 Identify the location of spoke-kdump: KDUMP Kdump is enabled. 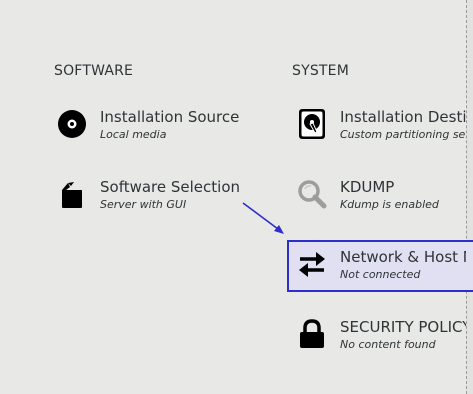
(381, 203).